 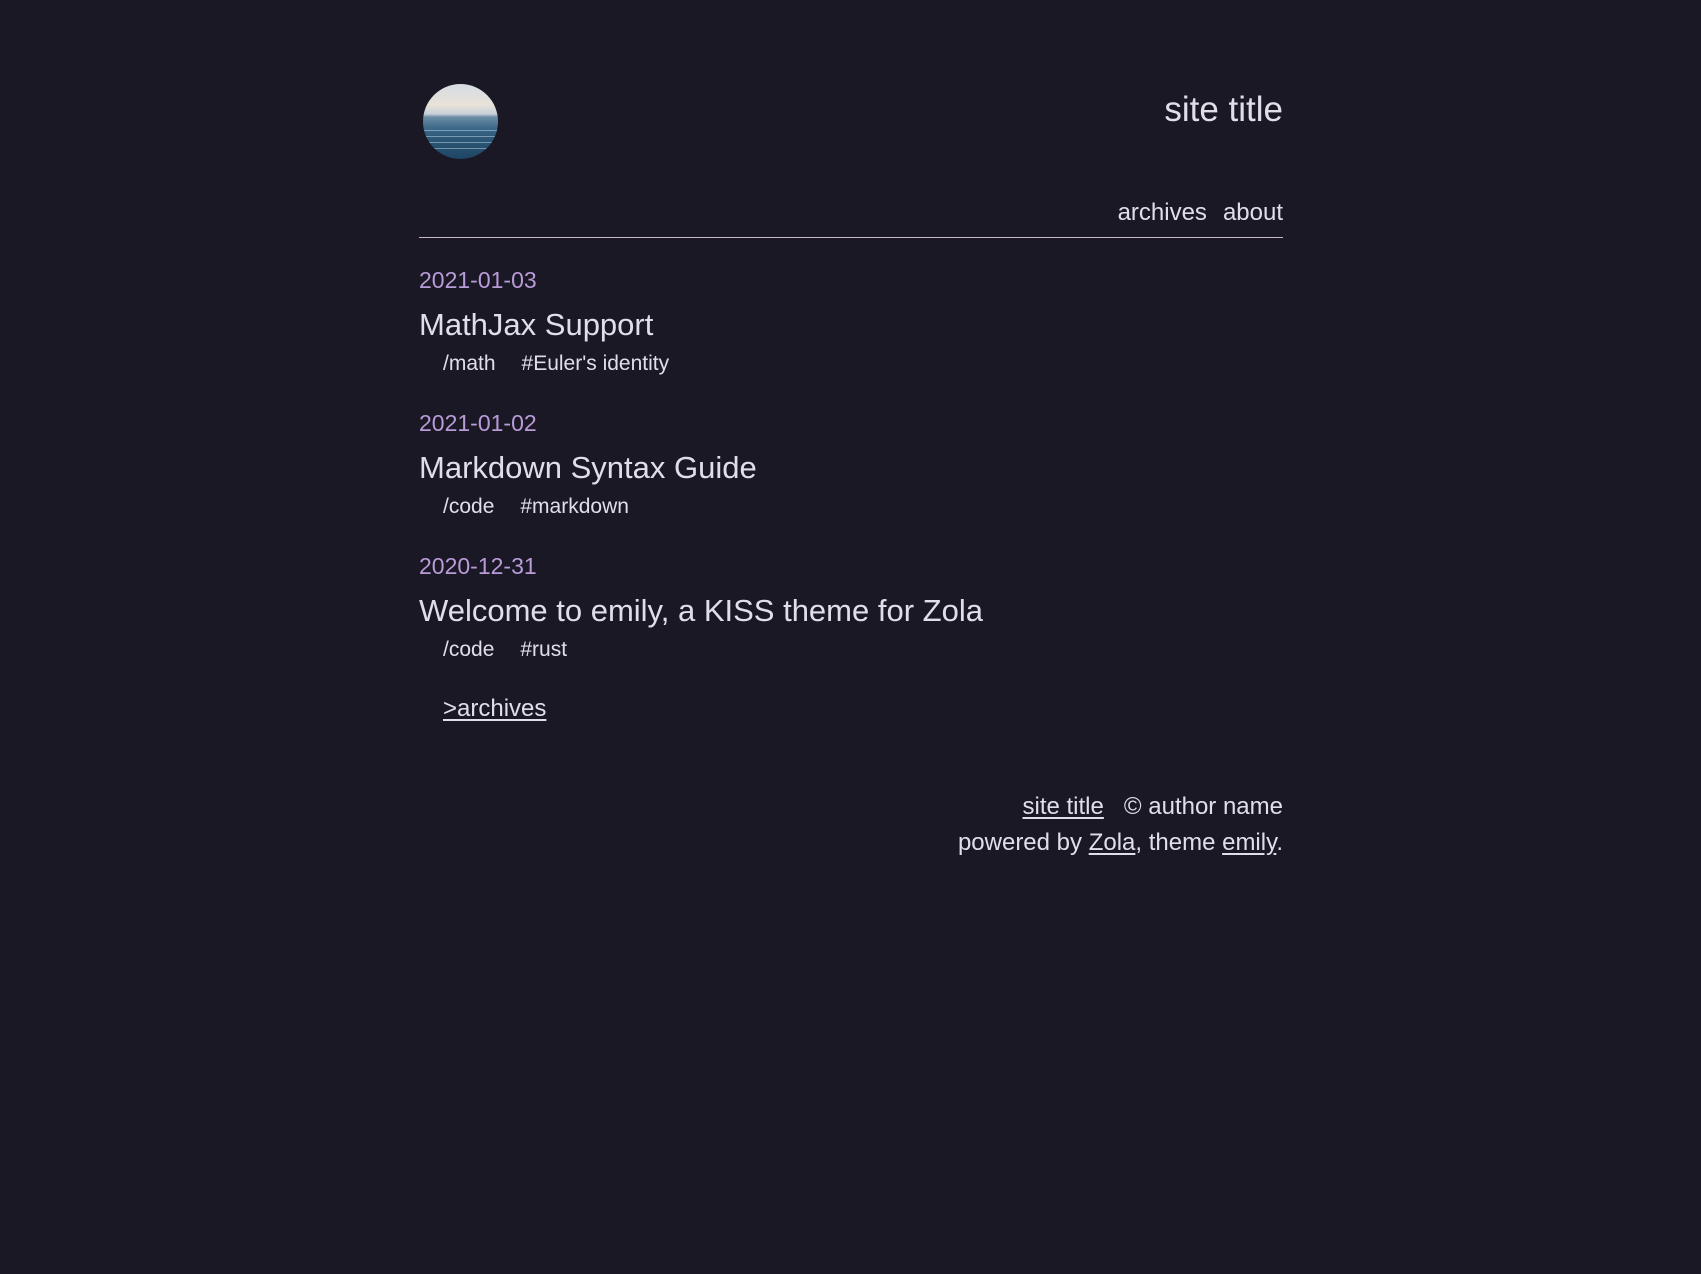 I want to click on post-tag-link: #rust, so click(x=543, y=649).